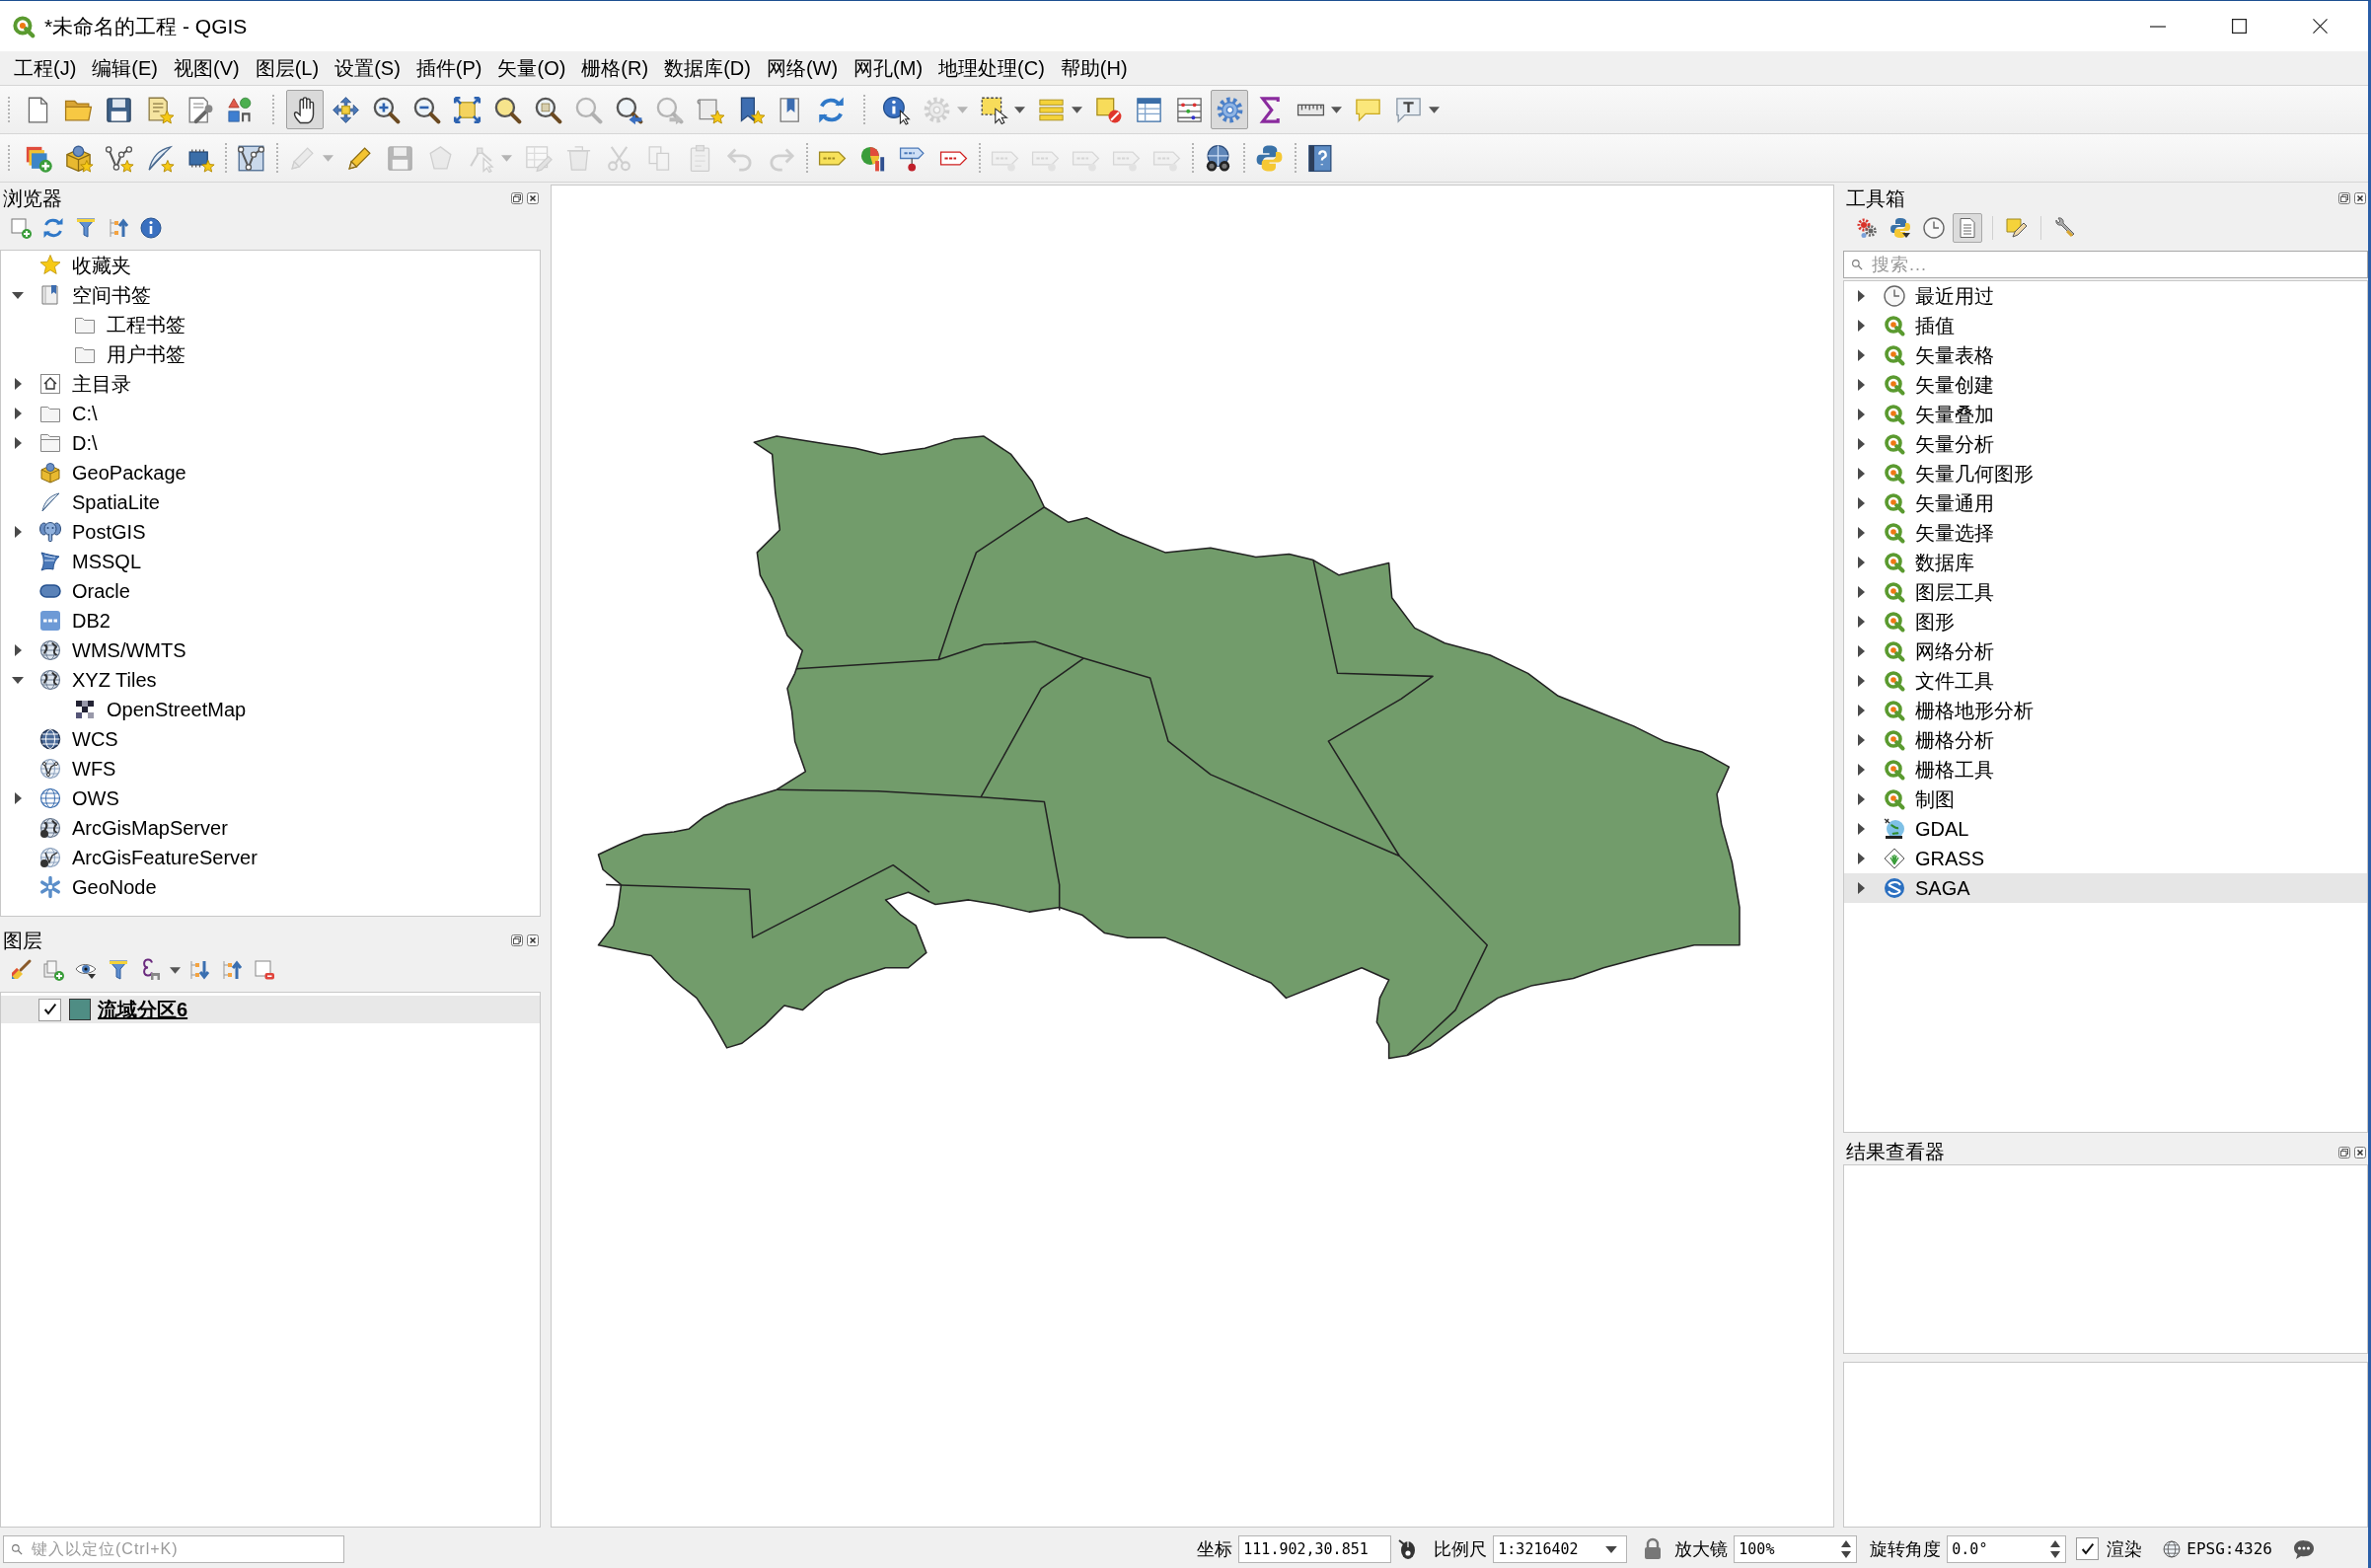  Describe the element at coordinates (305, 109) in the screenshot. I see `tool-button` at that location.